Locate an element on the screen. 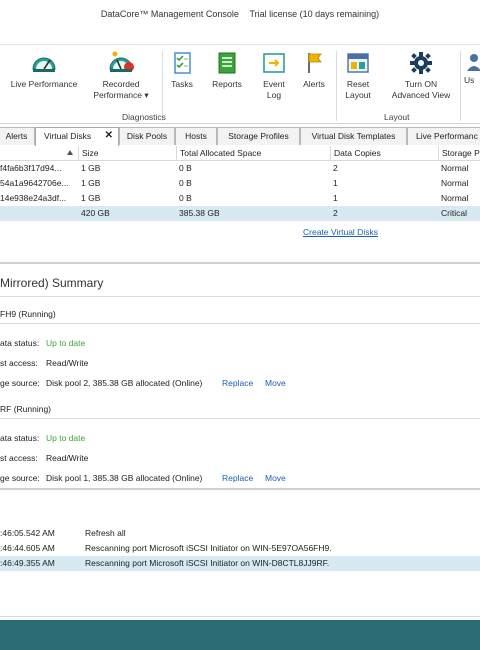 Image resolution: width=480 pixels, height=650 pixels. table-row: 54a1a9642706e... 1 GB 0 B 1 Normal is located at coordinates (240, 183).